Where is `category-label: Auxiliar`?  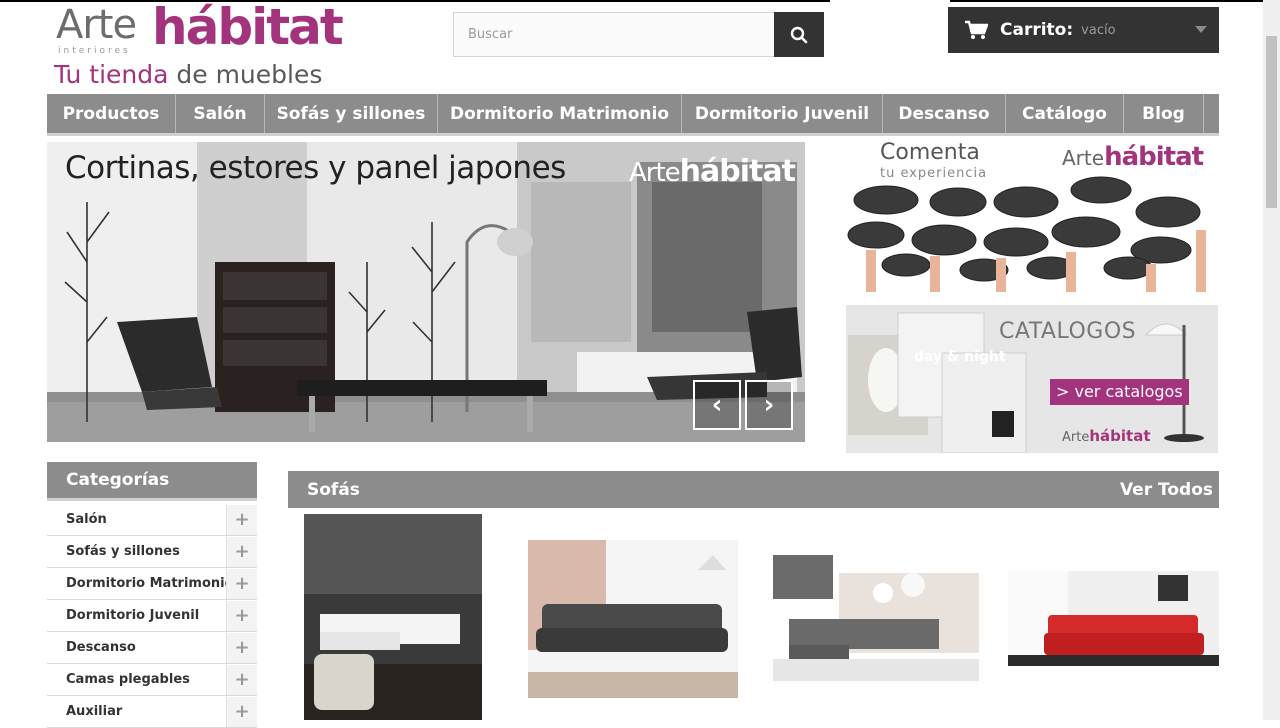 category-label: Auxiliar is located at coordinates (94, 711).